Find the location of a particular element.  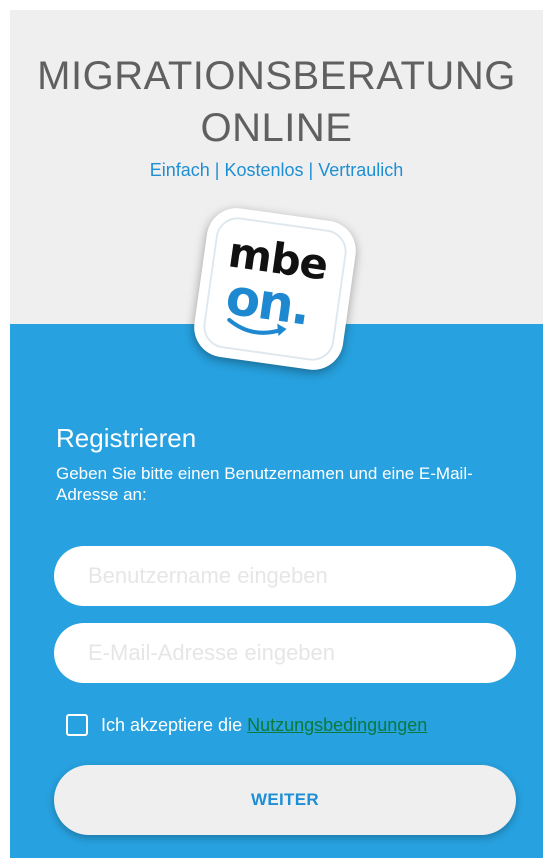

terms-link: Nutzungsbedingungen is located at coordinates (337, 725).